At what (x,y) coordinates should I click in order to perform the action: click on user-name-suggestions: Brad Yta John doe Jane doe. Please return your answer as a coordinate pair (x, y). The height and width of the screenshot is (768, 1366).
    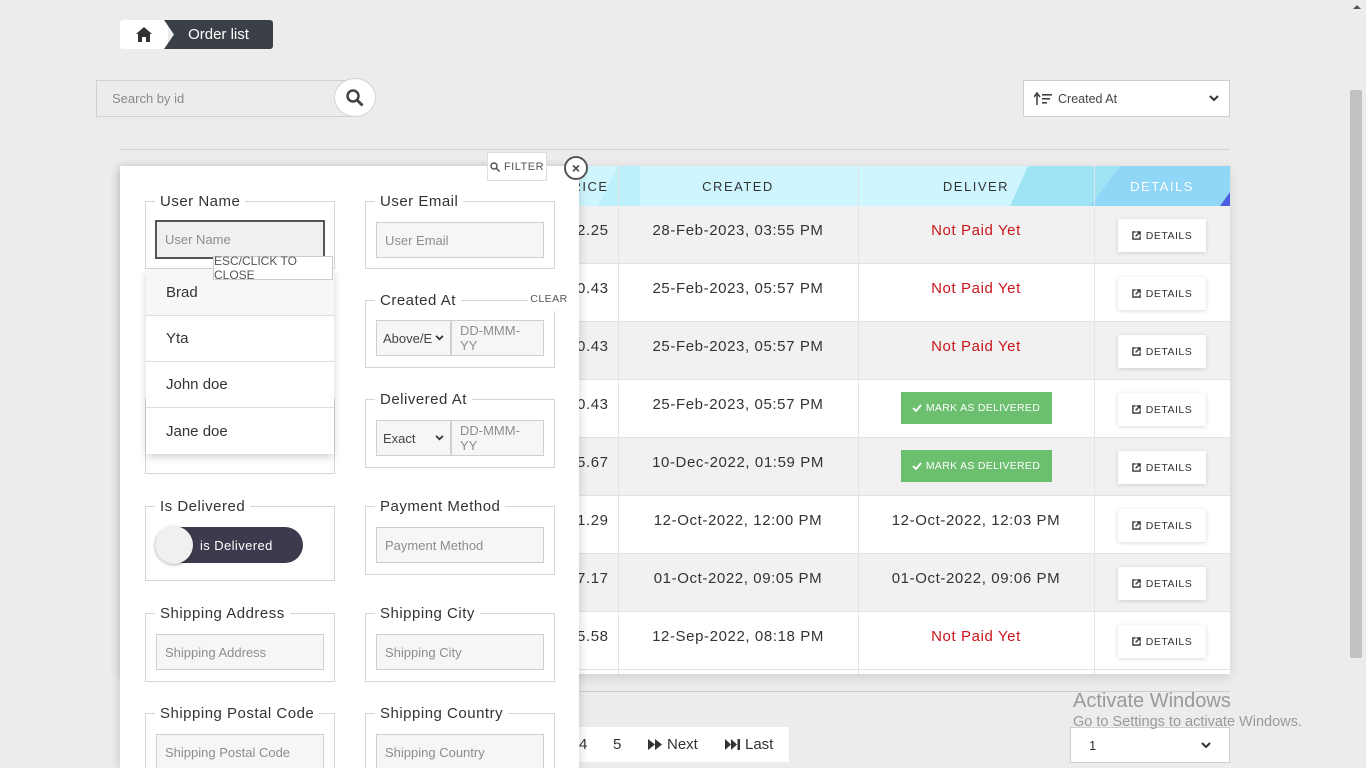
    Looking at the image, I should click on (240, 362).